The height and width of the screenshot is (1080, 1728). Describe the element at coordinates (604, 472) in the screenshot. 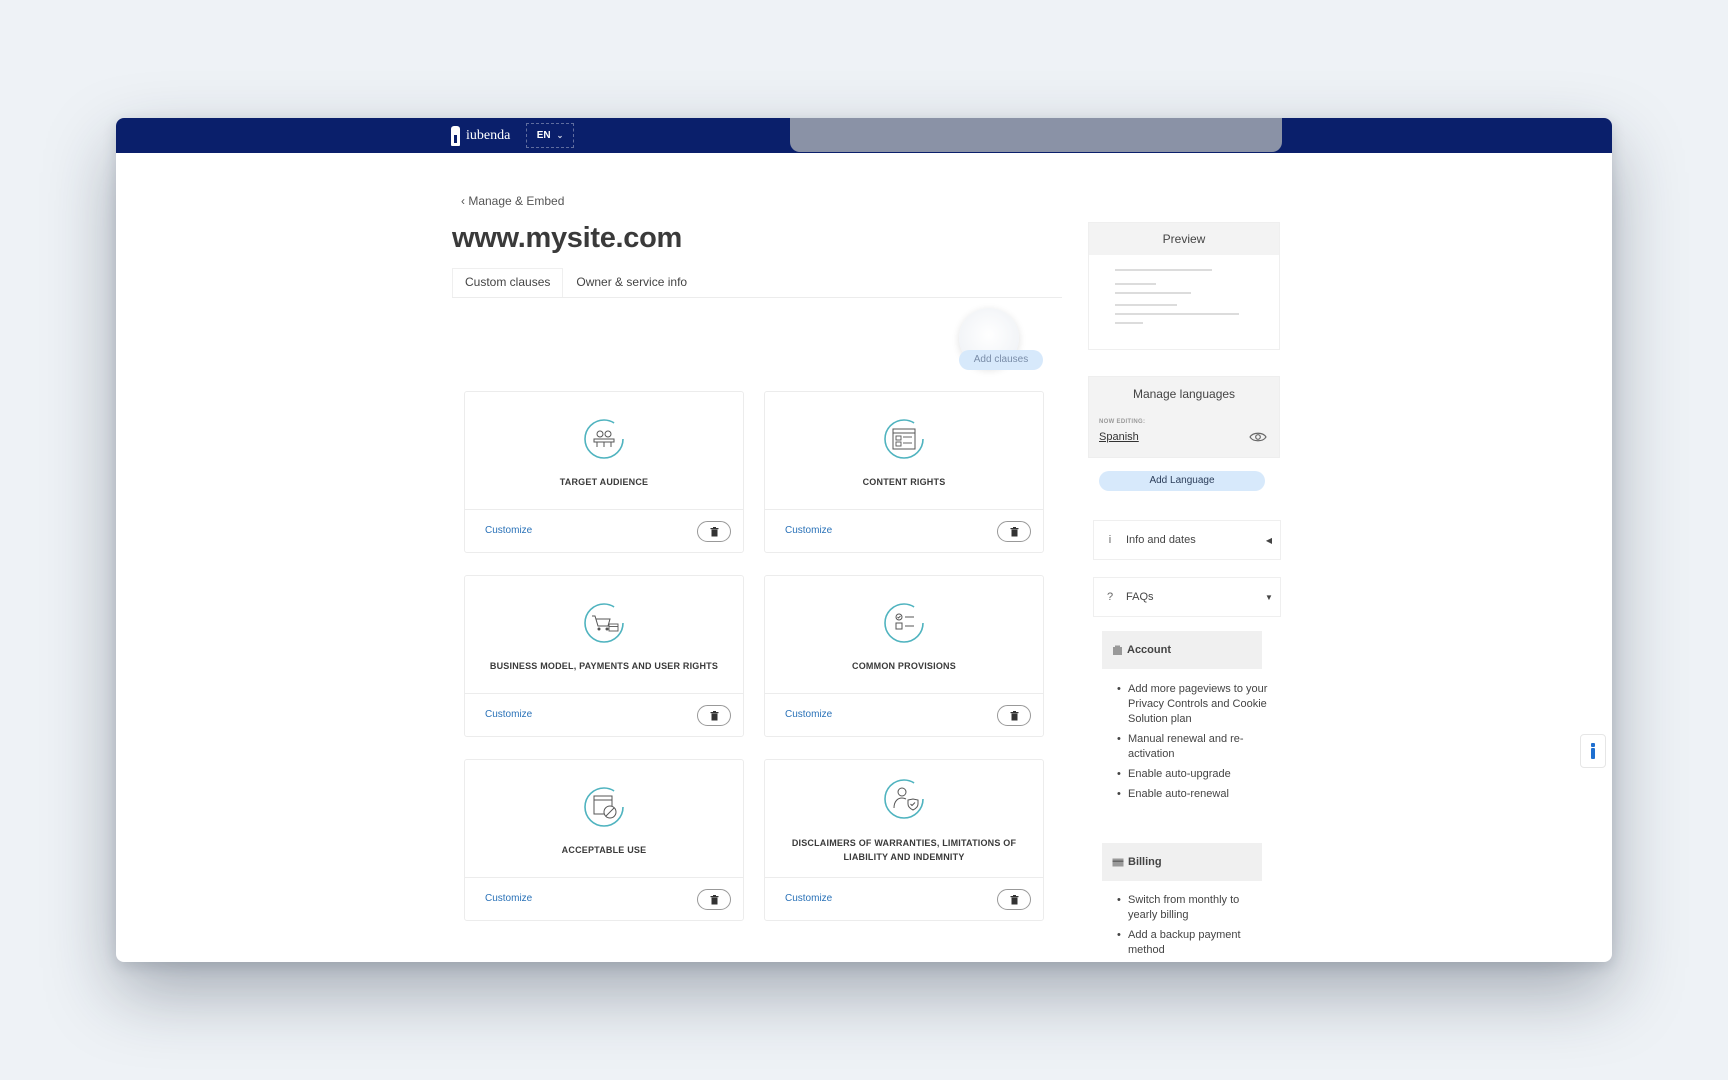

I see `clause-card-target-audience: TARGET AUDIENCE Customize` at that location.